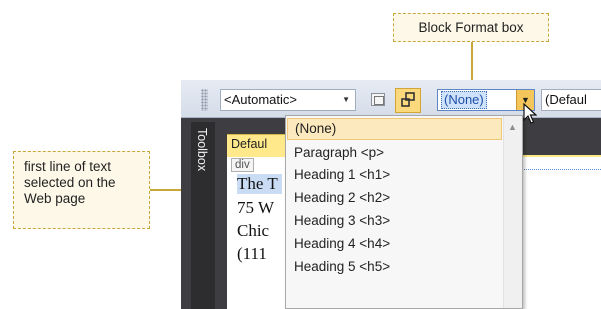 Image resolution: width=601 pixels, height=309 pixels. I want to click on div-tag-label: div, so click(242, 165).